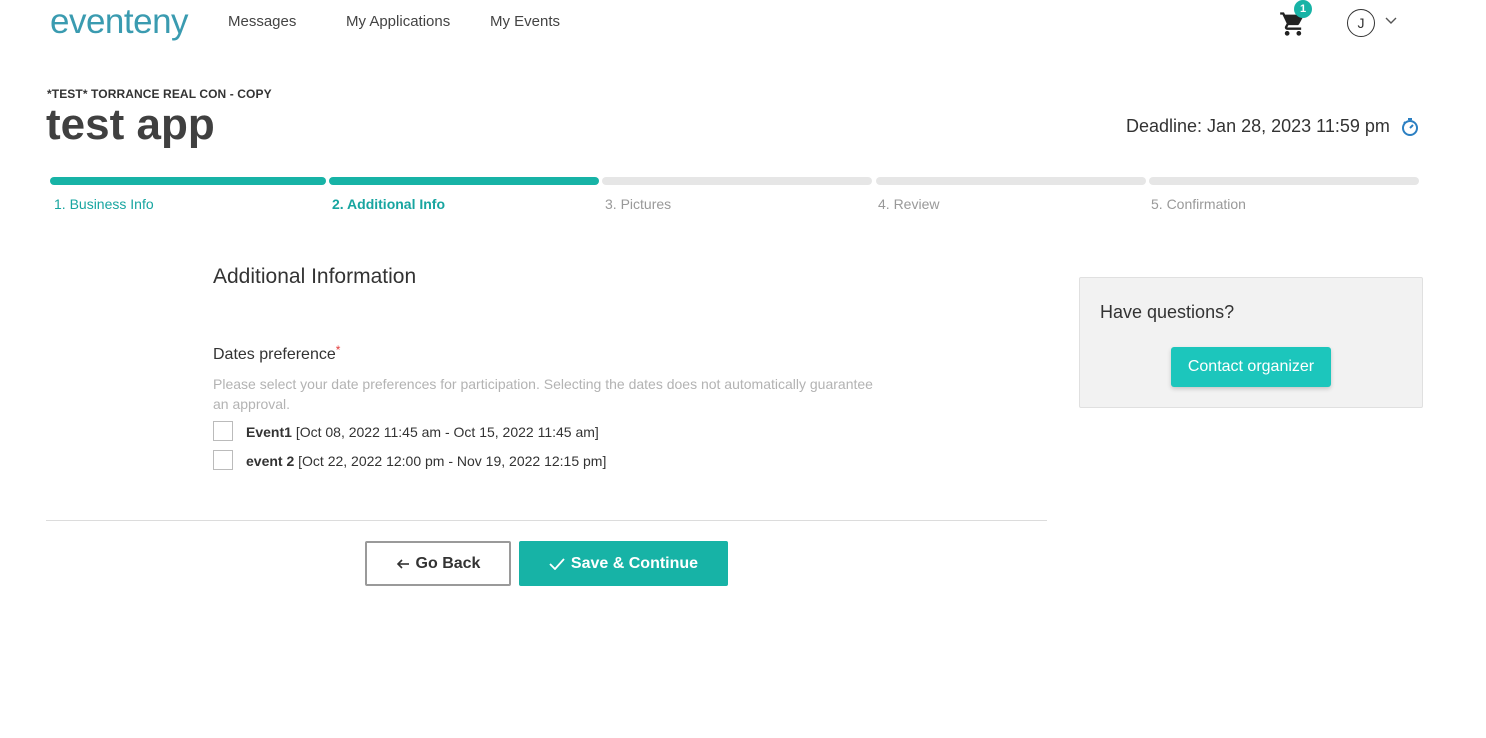 The width and height of the screenshot is (1486, 738). I want to click on step-bar-additional-info, so click(464, 181).